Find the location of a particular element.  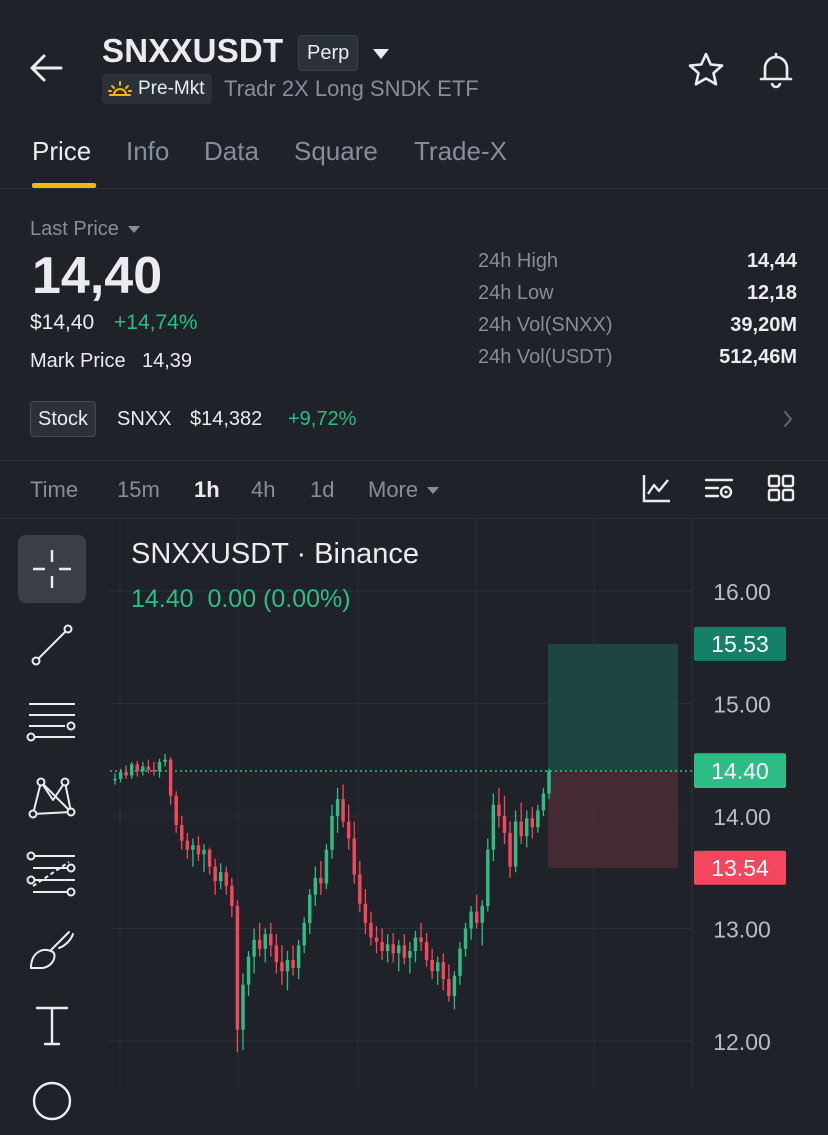

tab-price: Price is located at coordinates (61, 151).